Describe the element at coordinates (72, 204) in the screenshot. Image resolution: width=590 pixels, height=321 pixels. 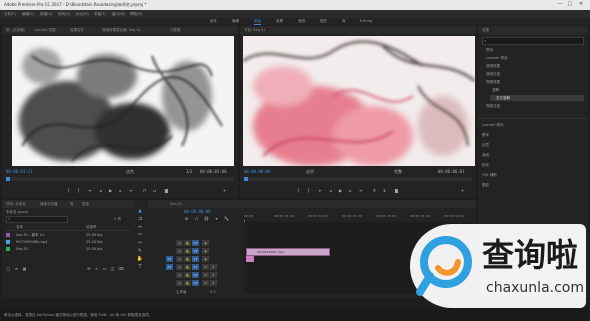
I see `tab-libraries: 库` at that location.